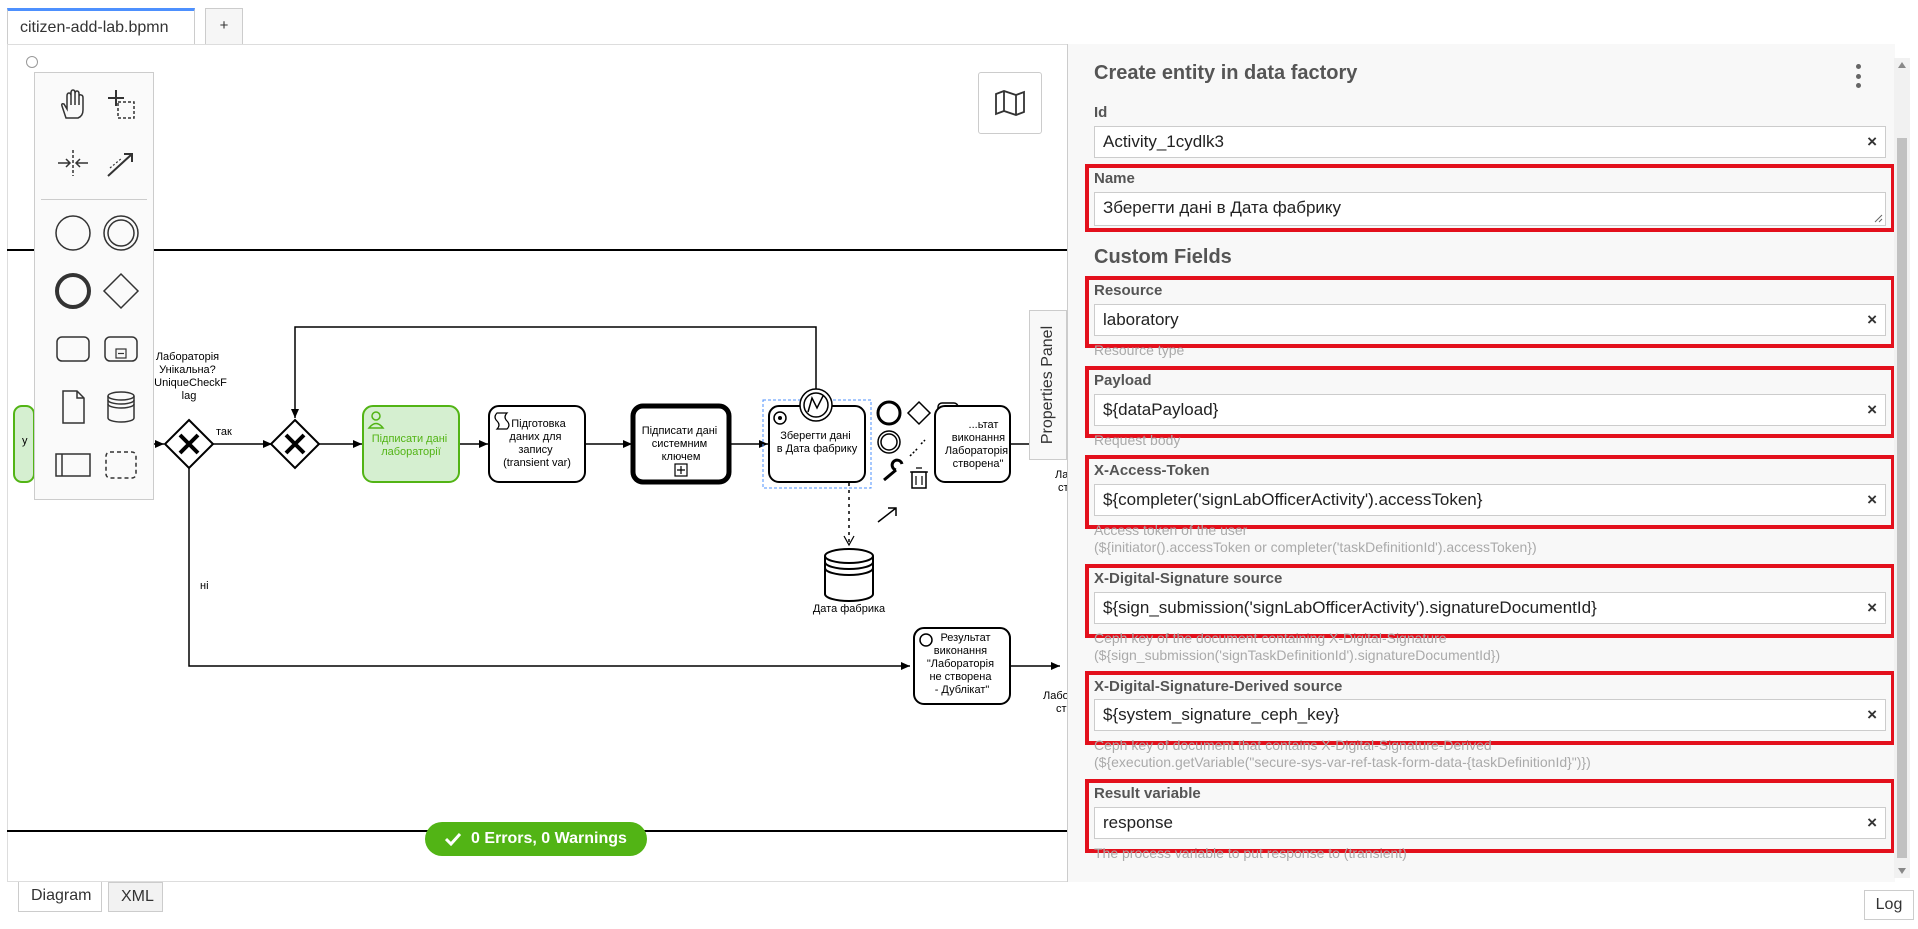 Image resolution: width=1918 pixels, height=929 pixels. I want to click on scroll-down-icon, so click(1902, 871).